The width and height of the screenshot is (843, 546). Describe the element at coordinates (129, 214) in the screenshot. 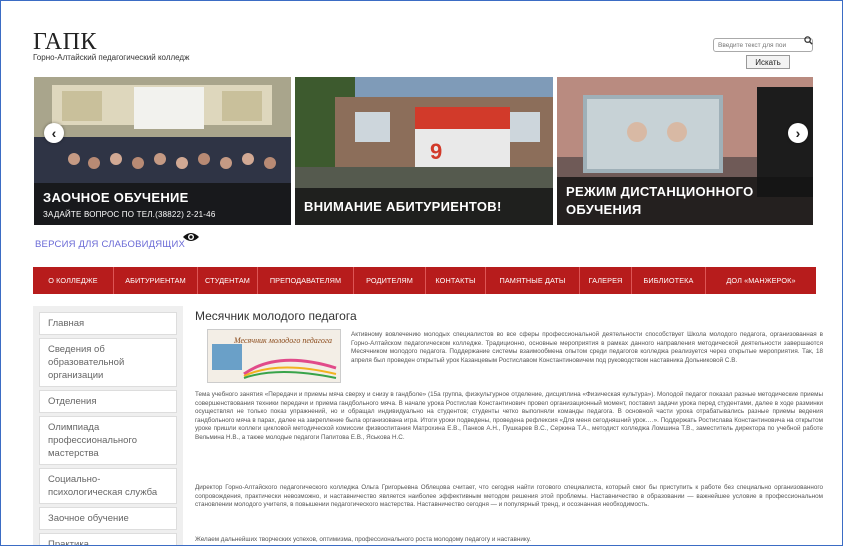

I see `slide-subtitle: ЗАДАЙТЕ ВОПРОС ПО ТЕЛ.(38822) 2-21-46` at that location.